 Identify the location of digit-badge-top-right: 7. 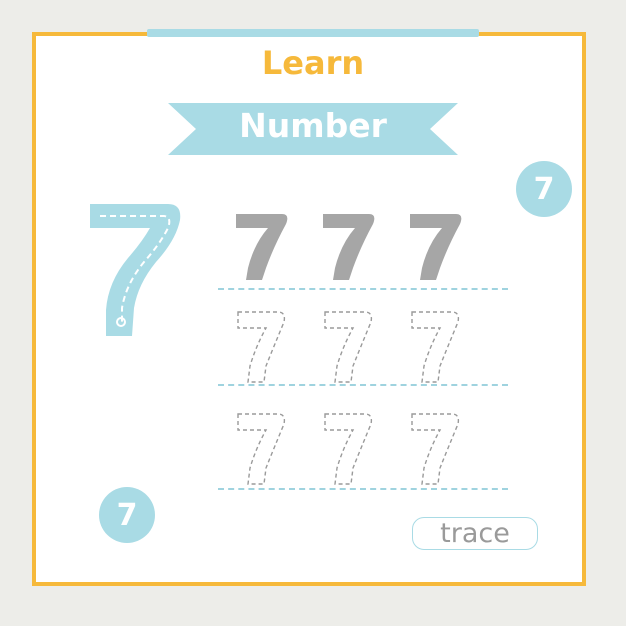
(544, 189).